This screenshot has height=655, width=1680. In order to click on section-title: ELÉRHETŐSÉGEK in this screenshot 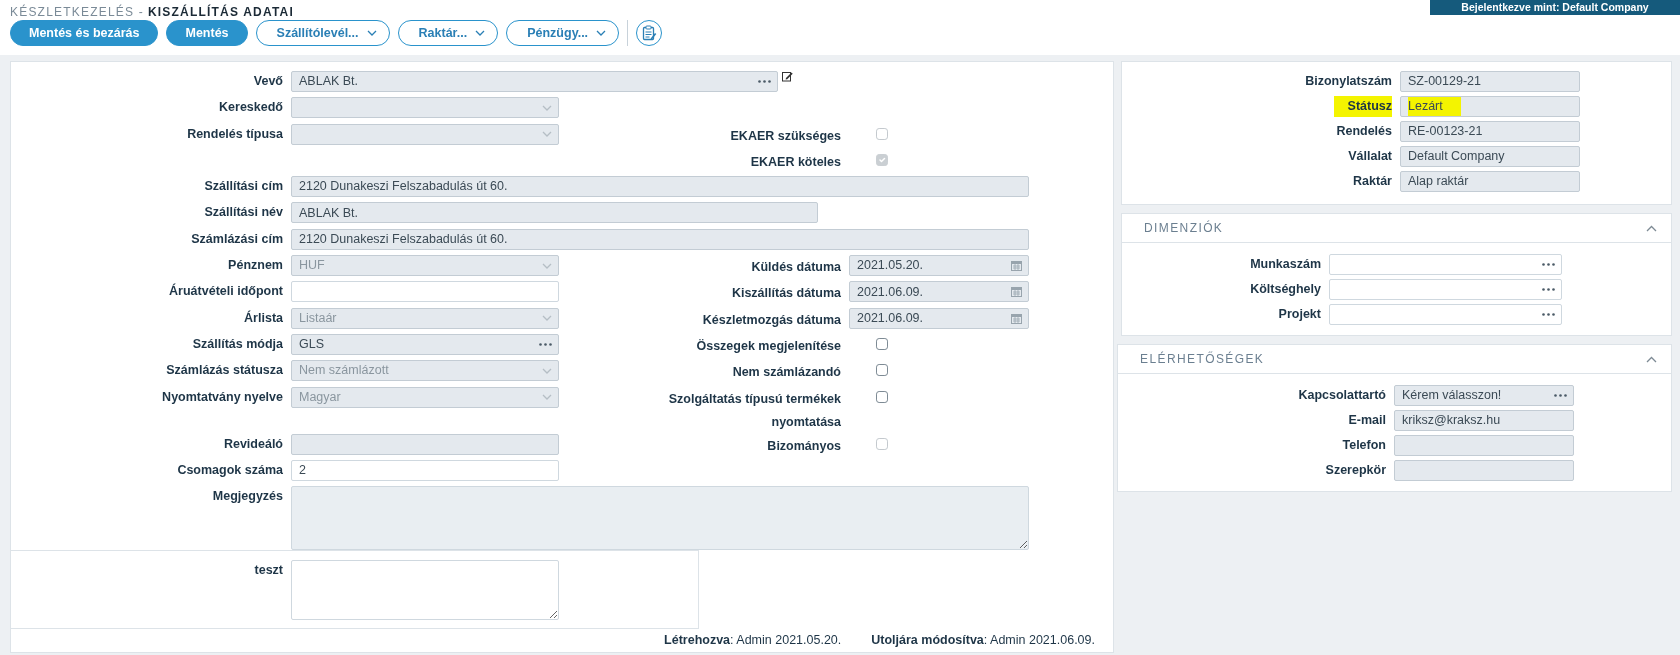, I will do `click(1202, 359)`.